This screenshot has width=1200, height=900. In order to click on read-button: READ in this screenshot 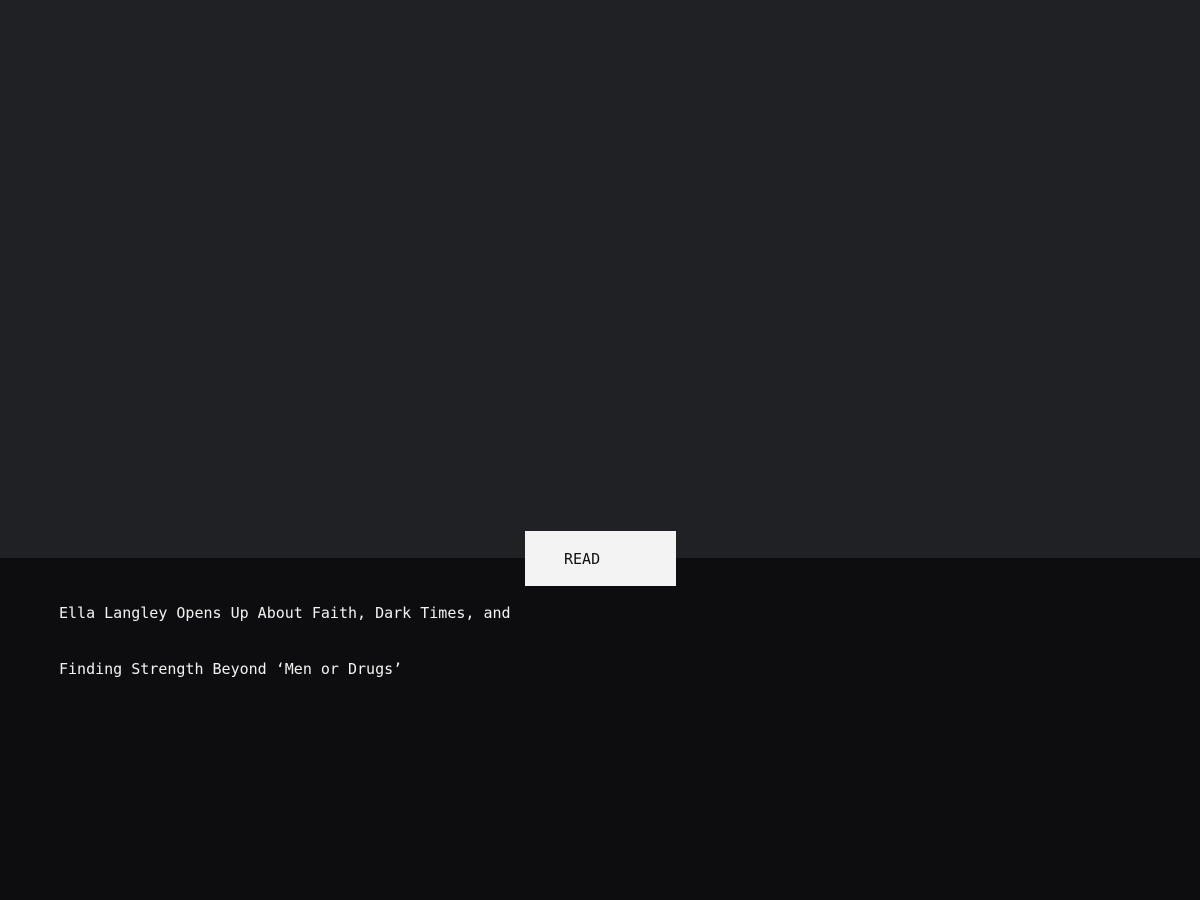, I will do `click(600, 558)`.